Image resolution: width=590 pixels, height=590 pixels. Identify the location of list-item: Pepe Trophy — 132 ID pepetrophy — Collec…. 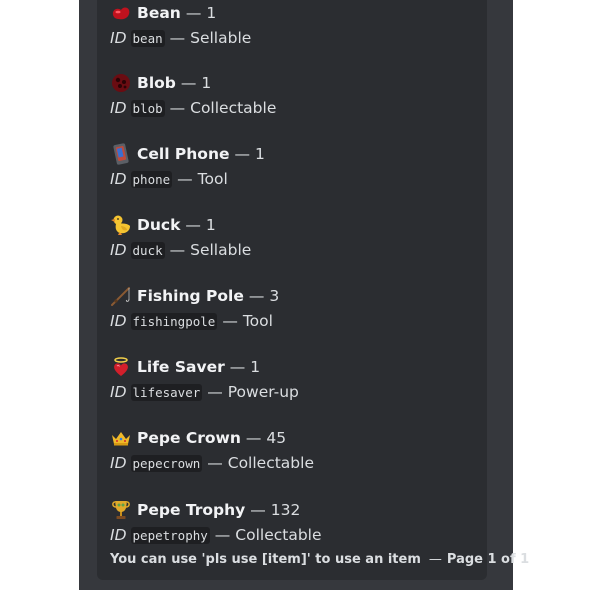
(300, 522).